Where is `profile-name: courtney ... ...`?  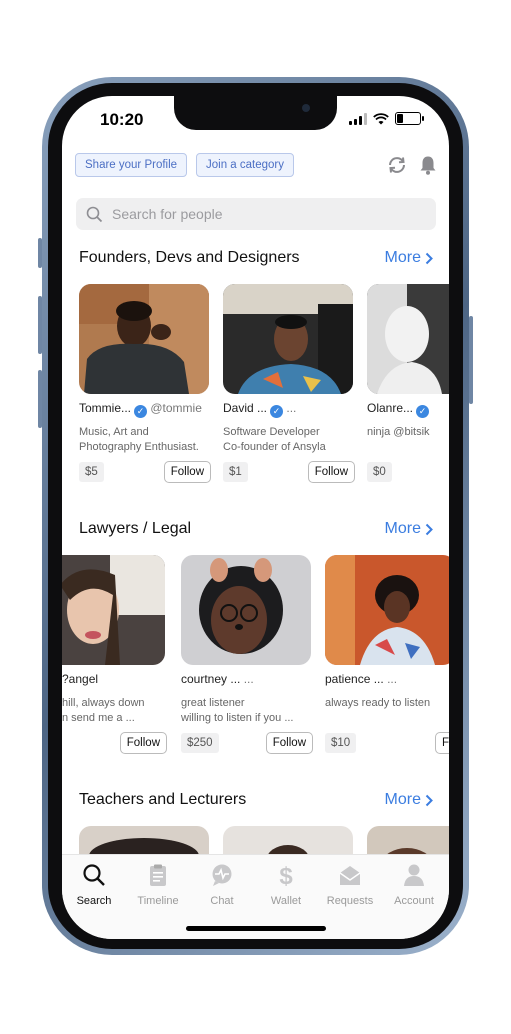
profile-name: courtney ... ... is located at coordinates (246, 679).